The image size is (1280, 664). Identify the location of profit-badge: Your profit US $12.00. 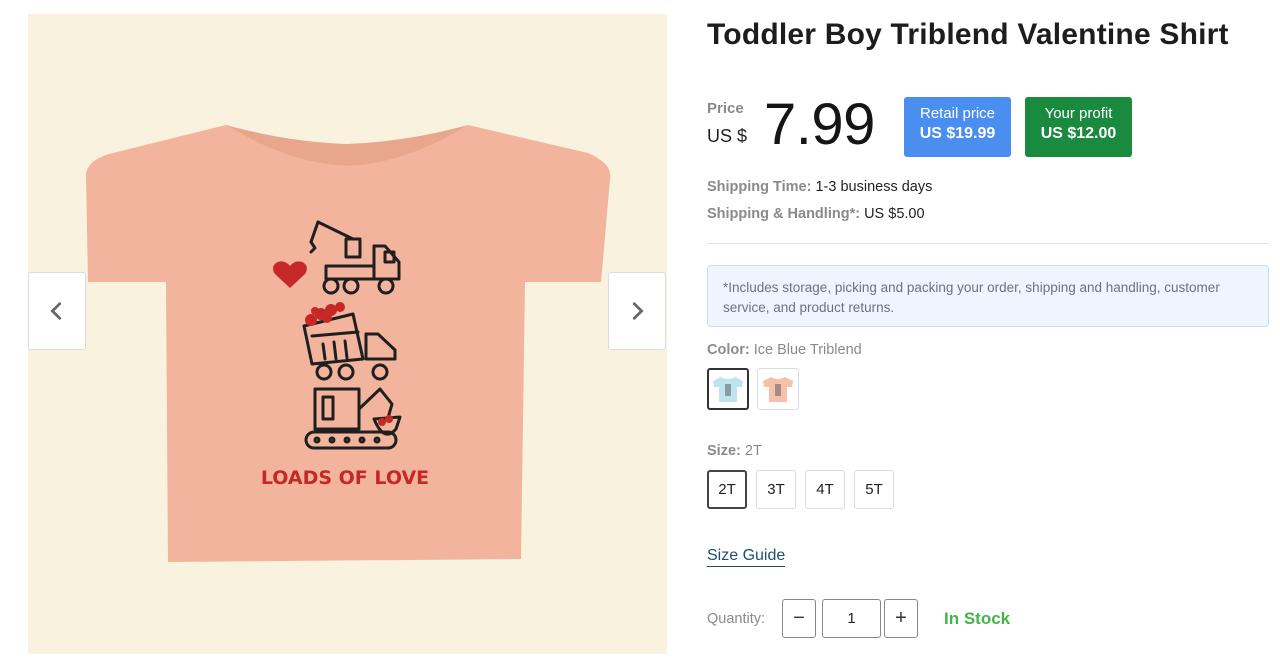
(1078, 127).